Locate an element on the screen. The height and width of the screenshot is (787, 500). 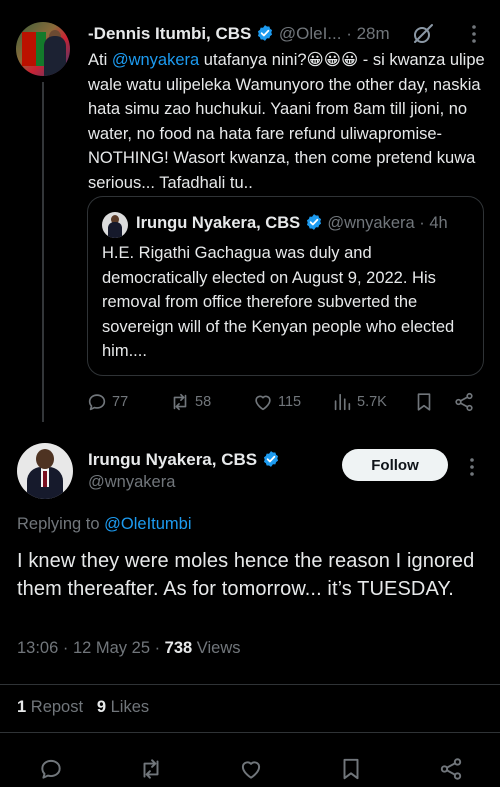
replying-prefix: Replying to is located at coordinates (61, 524).